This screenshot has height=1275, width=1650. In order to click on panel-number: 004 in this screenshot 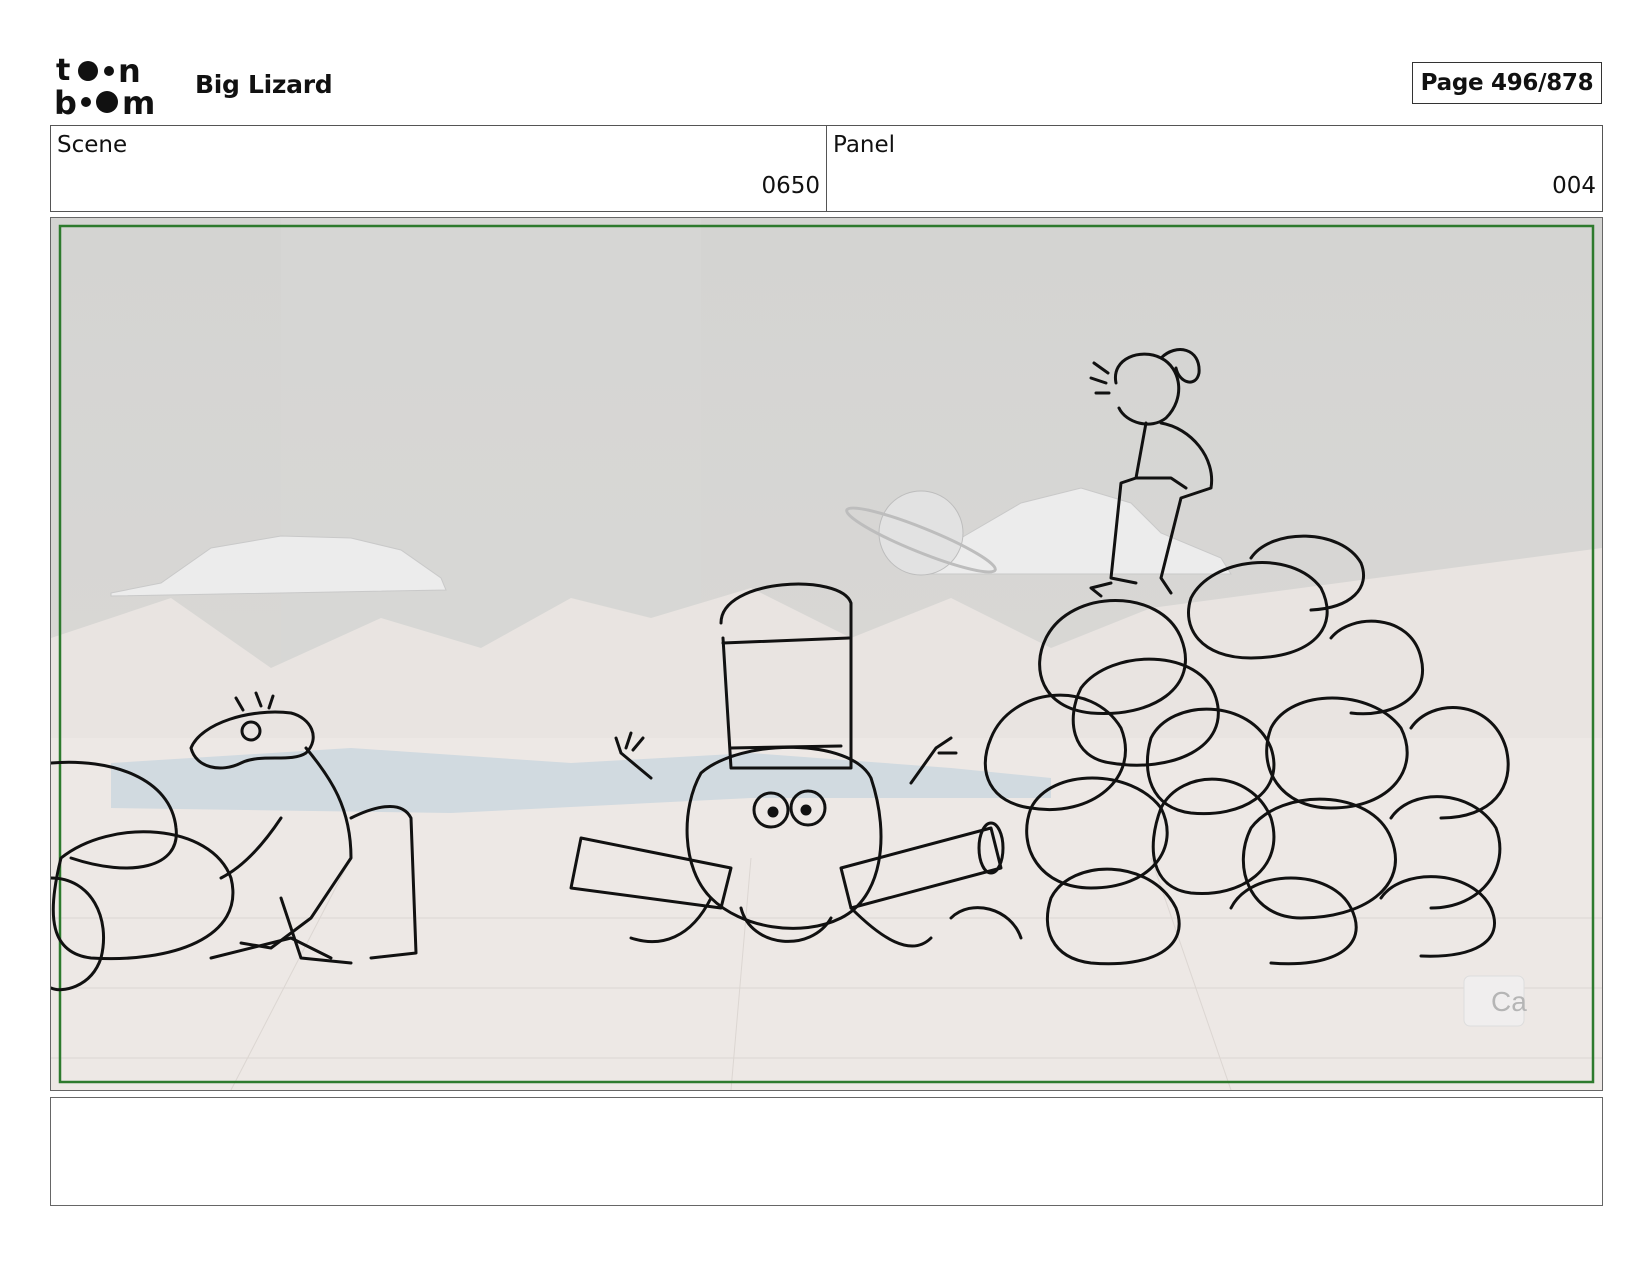, I will do `click(1574, 186)`.